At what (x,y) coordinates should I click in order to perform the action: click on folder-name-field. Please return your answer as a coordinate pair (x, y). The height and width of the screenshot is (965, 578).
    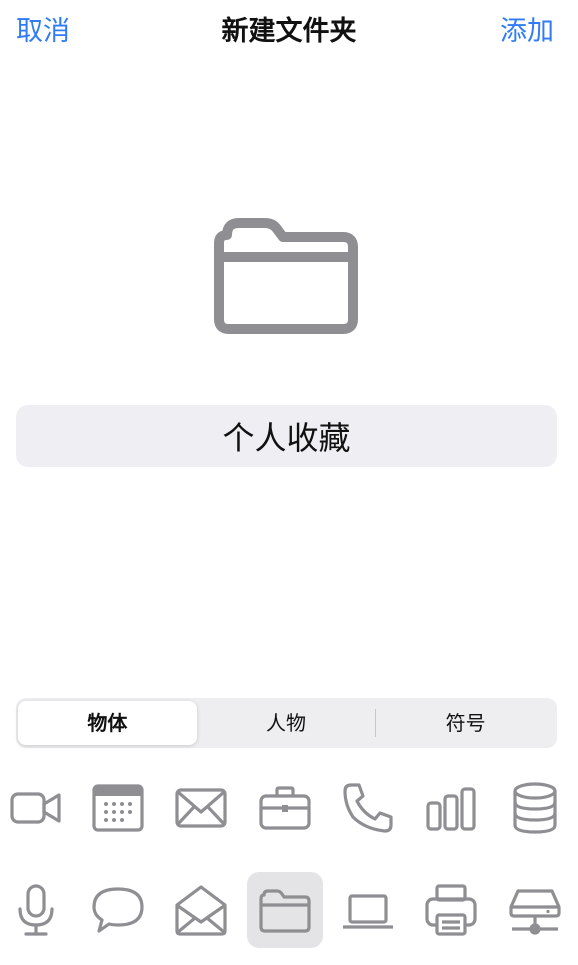
    Looking at the image, I should click on (286, 436).